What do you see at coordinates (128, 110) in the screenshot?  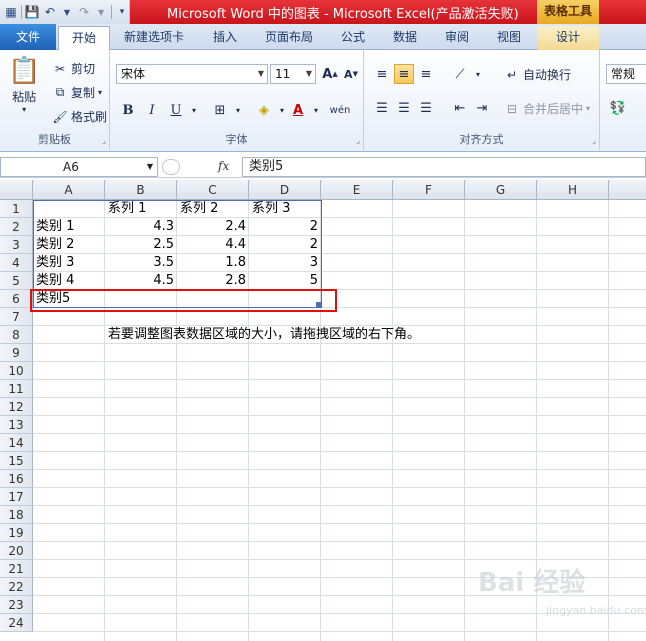 I see `bold-button: B` at bounding box center [128, 110].